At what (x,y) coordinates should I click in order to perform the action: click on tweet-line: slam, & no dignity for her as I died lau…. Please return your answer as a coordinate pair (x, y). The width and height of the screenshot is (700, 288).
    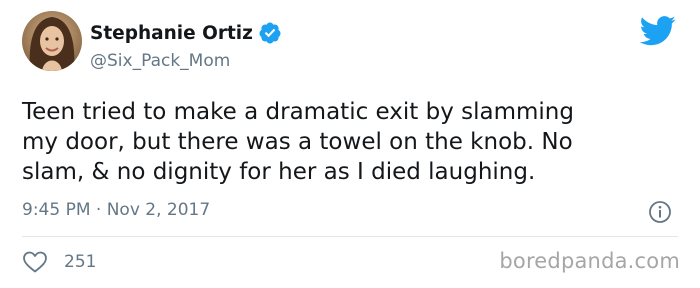
    Looking at the image, I should click on (279, 172).